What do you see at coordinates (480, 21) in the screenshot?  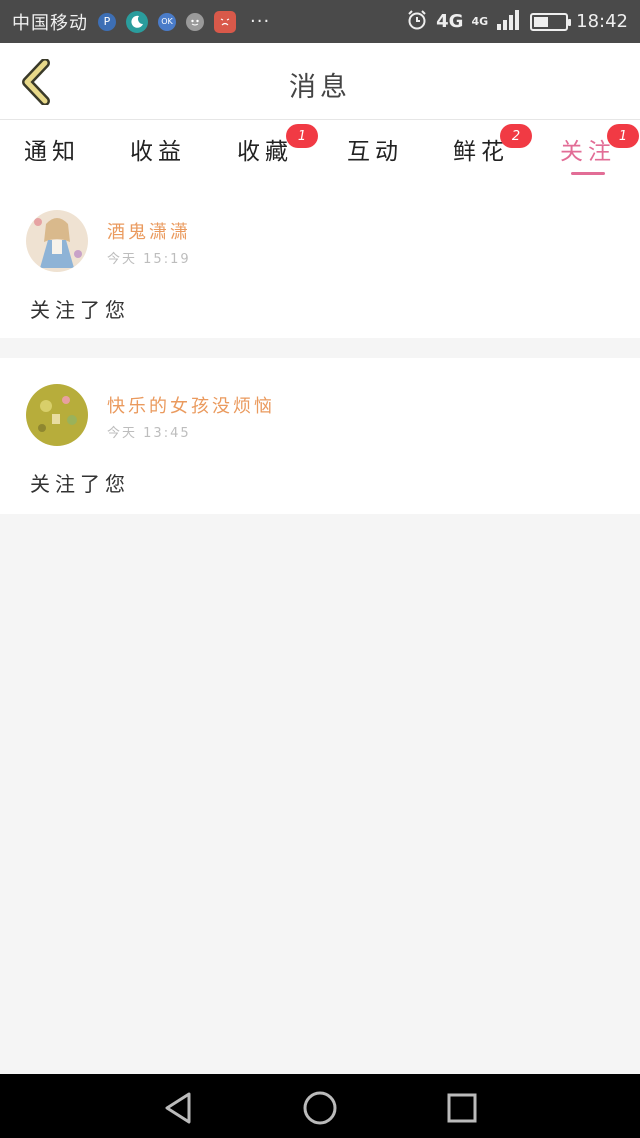 I see `network-type-small-label: 4G` at bounding box center [480, 21].